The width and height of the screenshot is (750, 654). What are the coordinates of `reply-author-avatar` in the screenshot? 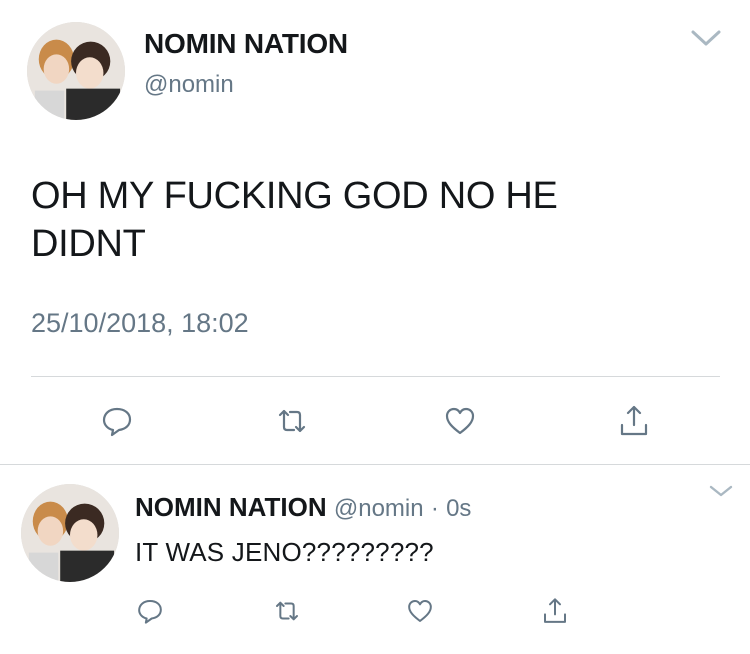 It's located at (70, 533).